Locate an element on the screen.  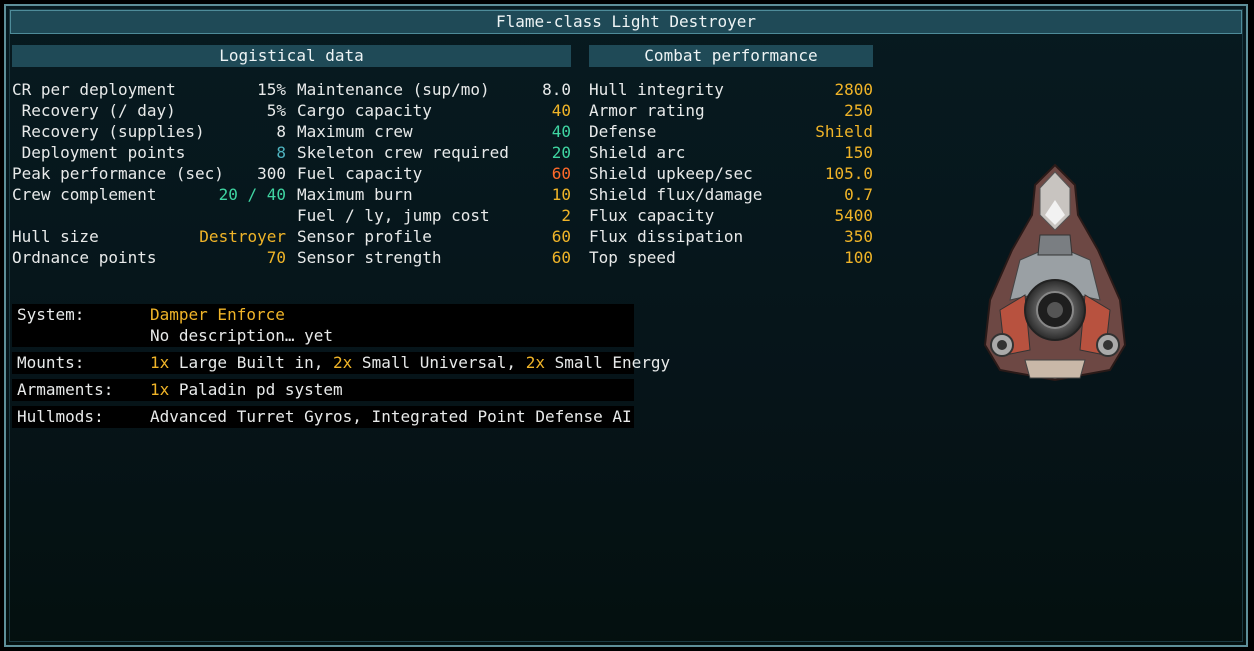
combat-label: Shield arc is located at coordinates (637, 152).